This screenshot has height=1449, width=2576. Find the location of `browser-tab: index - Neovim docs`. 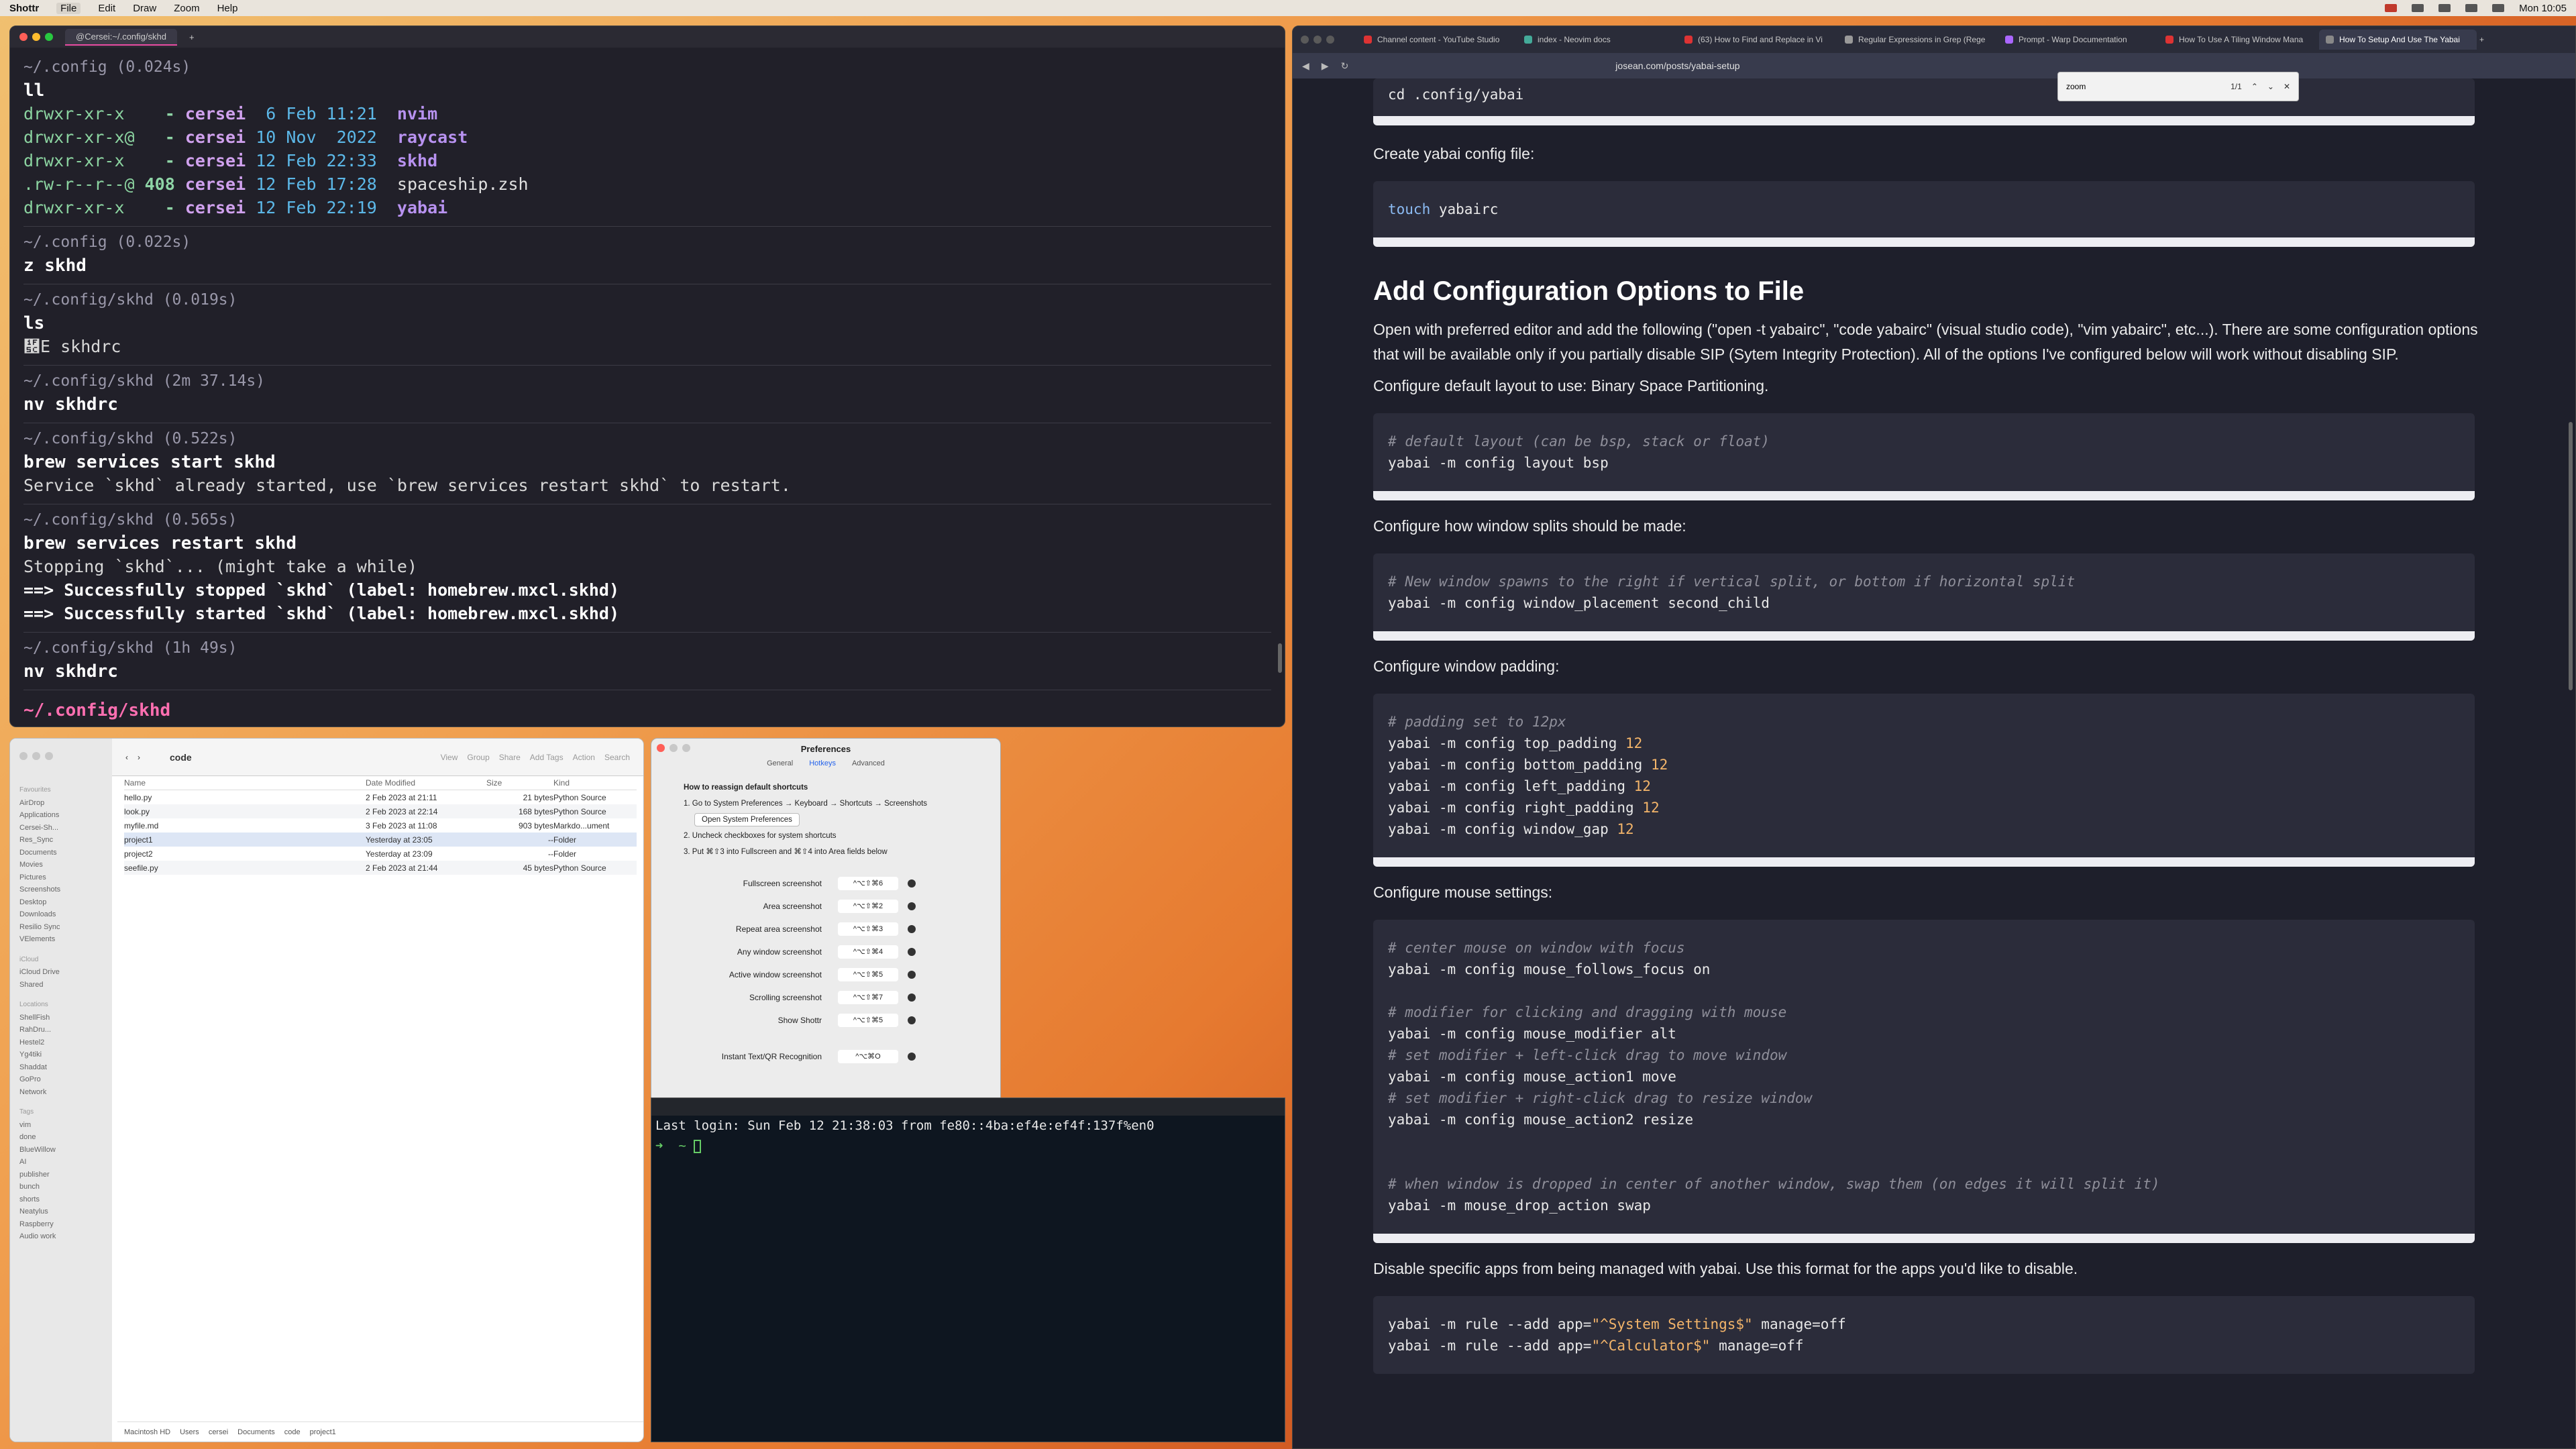

browser-tab: index - Neovim docs is located at coordinates (1596, 40).